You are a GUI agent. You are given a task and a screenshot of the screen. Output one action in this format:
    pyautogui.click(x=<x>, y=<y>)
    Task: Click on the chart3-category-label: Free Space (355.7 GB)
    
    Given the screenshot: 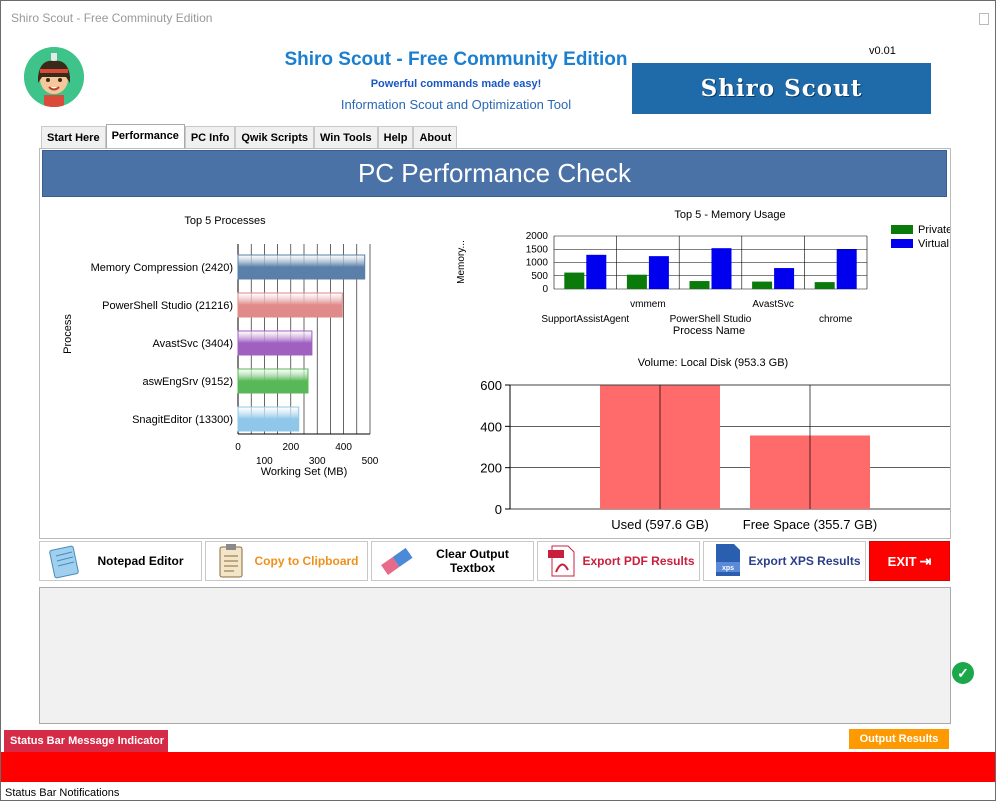 What is the action you would take?
    pyautogui.click(x=810, y=524)
    